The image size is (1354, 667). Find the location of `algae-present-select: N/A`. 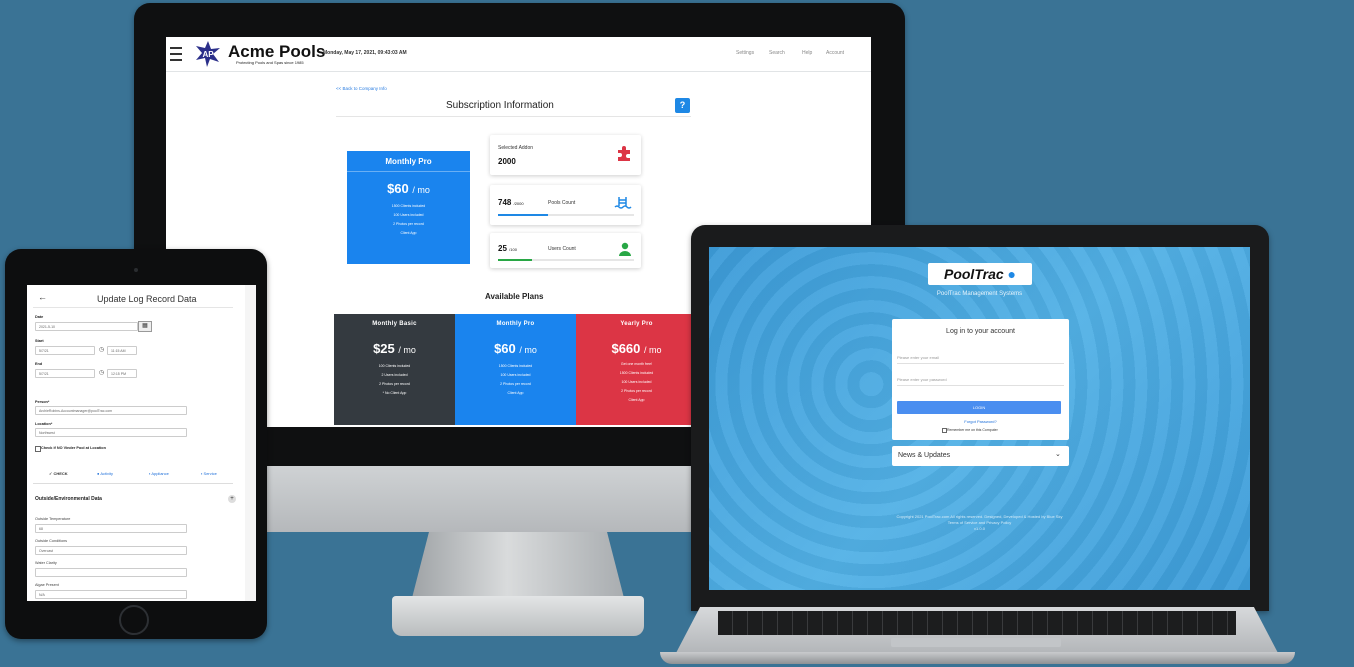

algae-present-select: N/A is located at coordinates (111, 594).